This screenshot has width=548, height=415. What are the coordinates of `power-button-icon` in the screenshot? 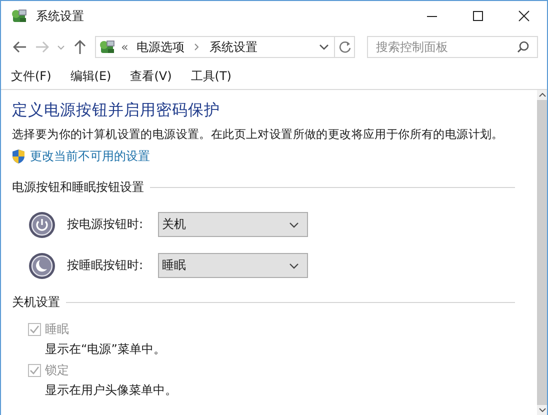 It's located at (42, 224).